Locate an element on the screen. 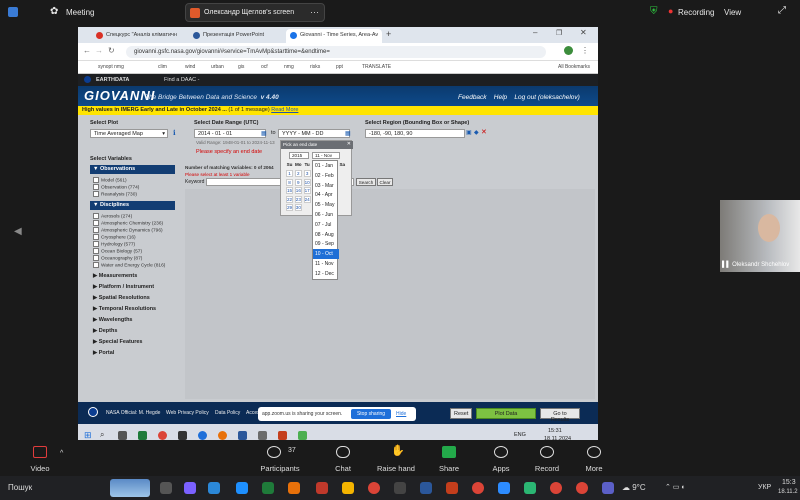 The height and width of the screenshot is (500, 800). maximize-icon: ❐ is located at coordinates (559, 33).